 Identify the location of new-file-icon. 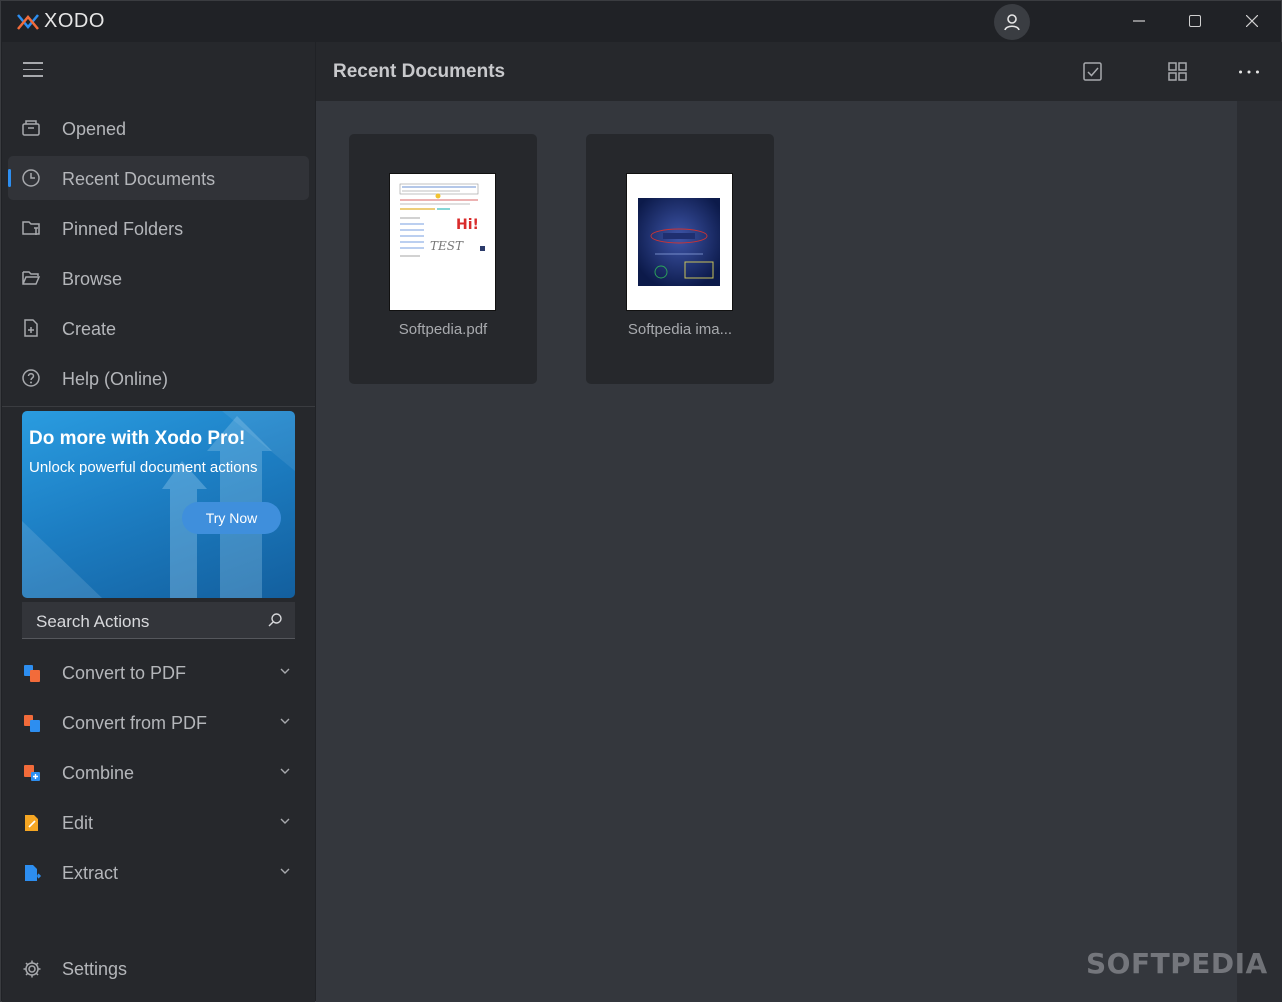
(31, 328).